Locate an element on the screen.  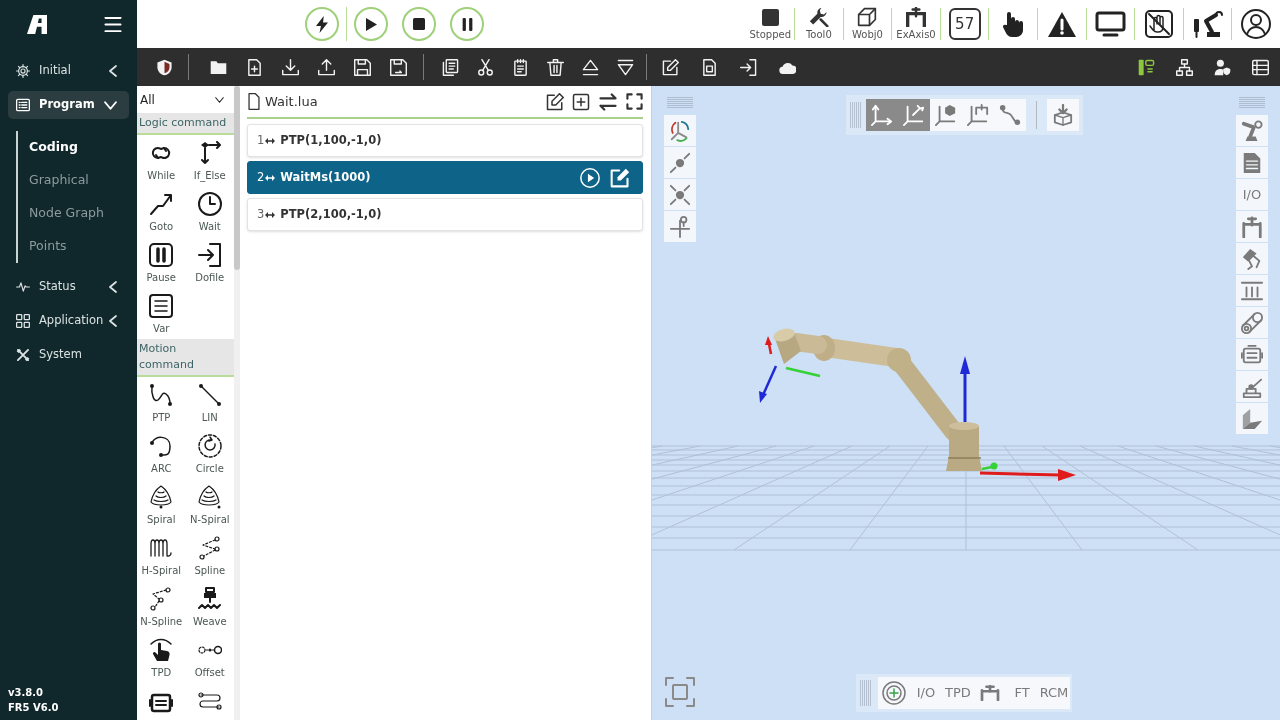
icon-caption-button: ExAxis0 is located at coordinates (916, 24).